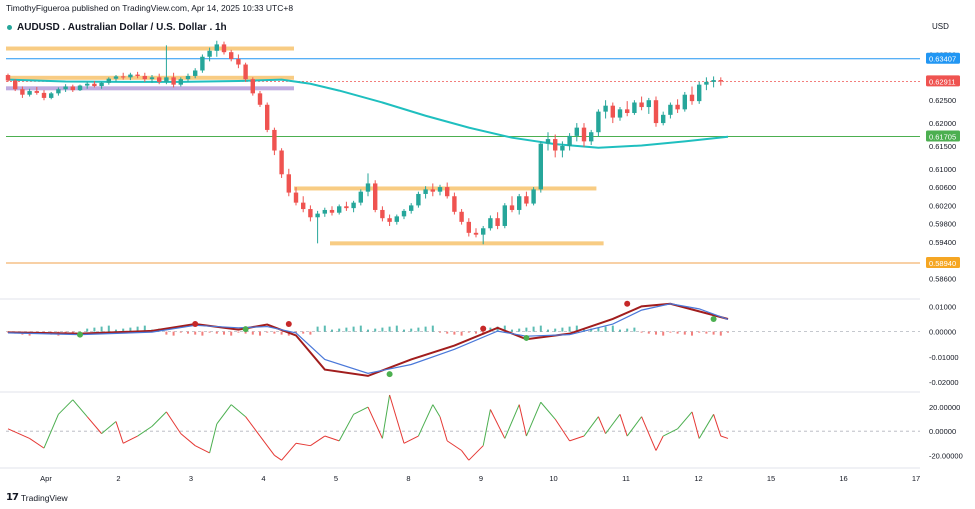 This screenshot has width=975, height=509. I want to click on support-resistance-zone, so click(467, 243).